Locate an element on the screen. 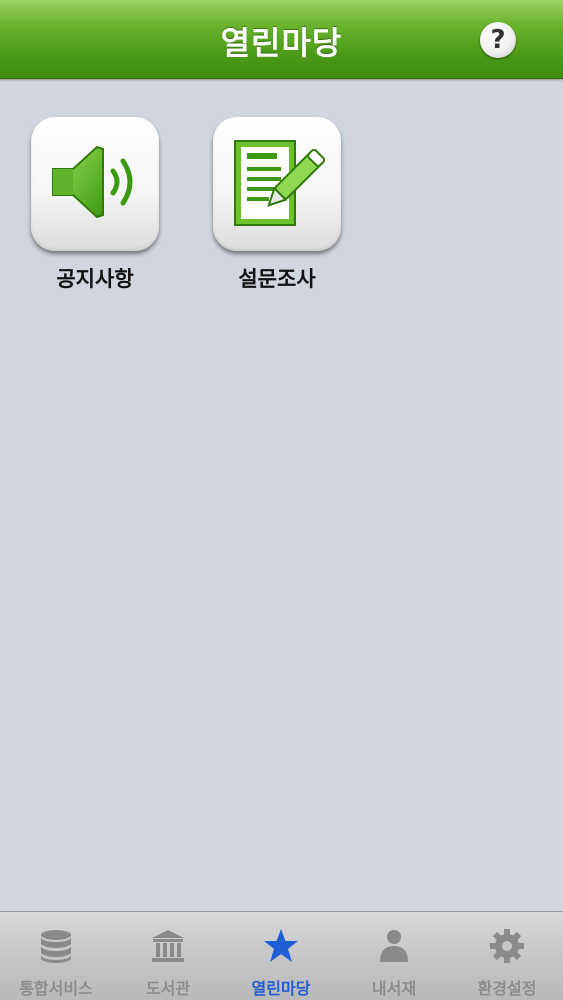 The image size is (563, 1000). tab-label: 환경설정 is located at coordinates (507, 988).